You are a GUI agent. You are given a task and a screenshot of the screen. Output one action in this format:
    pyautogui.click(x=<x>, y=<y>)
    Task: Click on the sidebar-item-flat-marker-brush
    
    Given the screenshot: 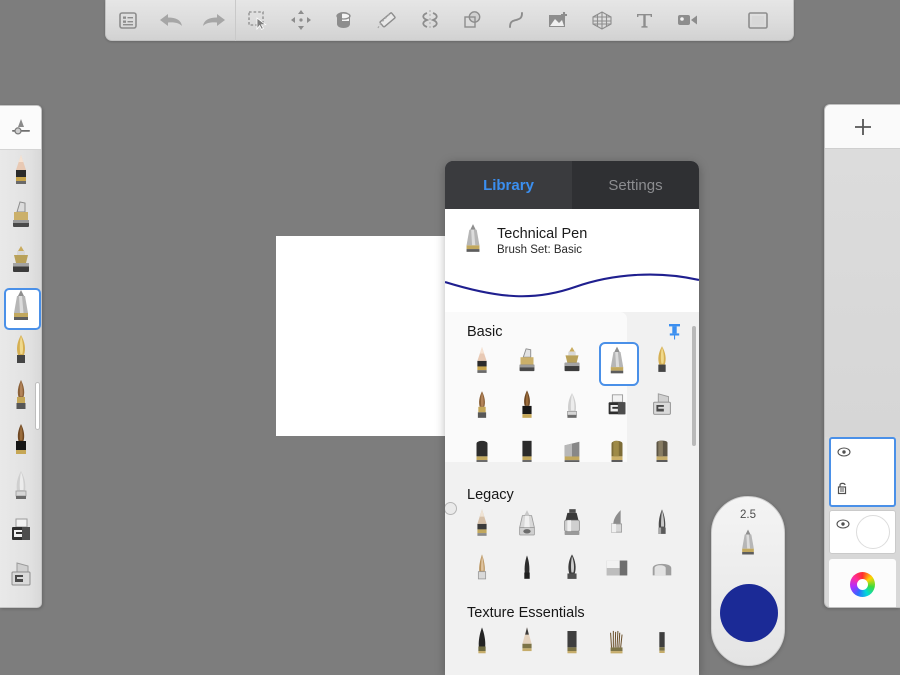 What is the action you would take?
    pyautogui.click(x=20, y=577)
    